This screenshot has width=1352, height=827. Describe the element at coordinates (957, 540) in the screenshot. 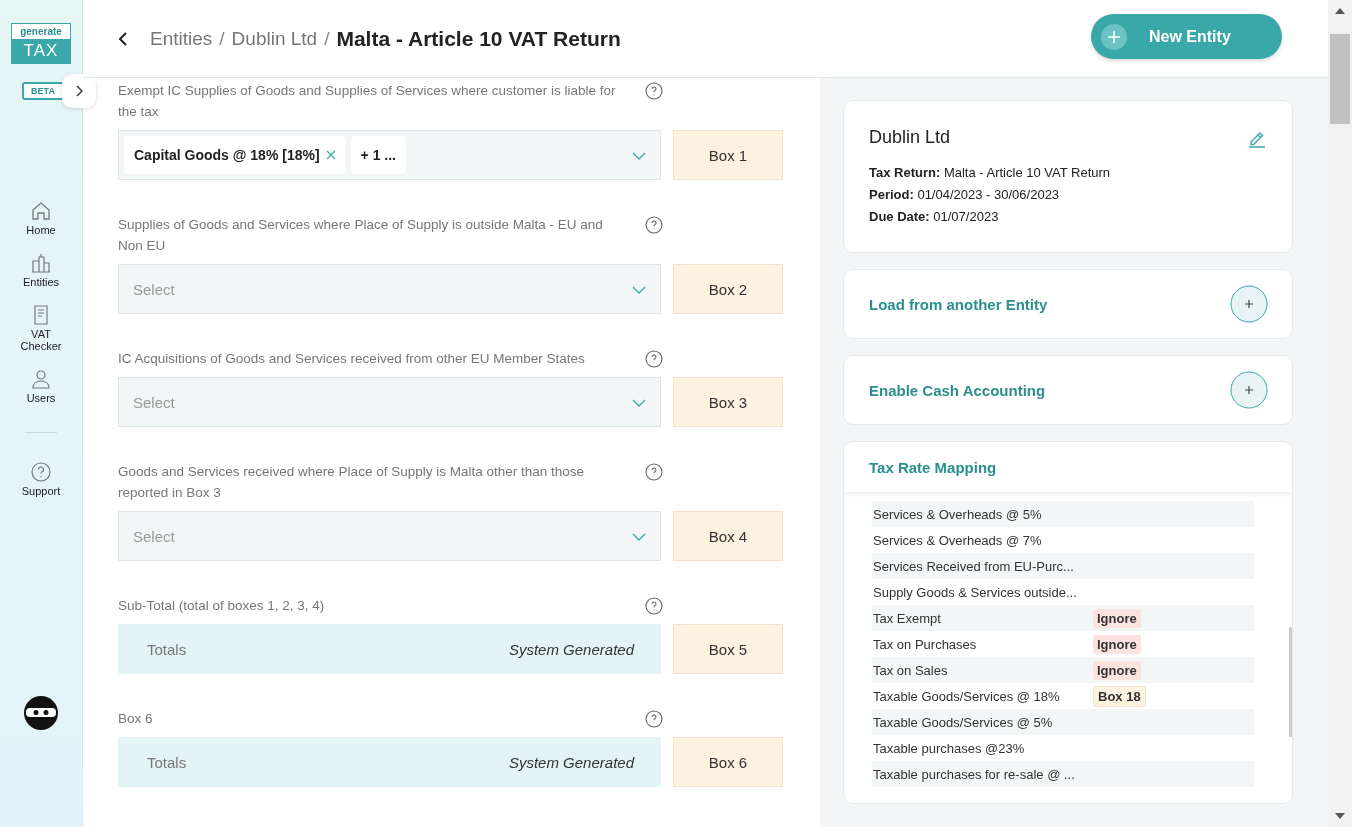

I see `mapping-name: Services & Overheads @ 7%` at that location.